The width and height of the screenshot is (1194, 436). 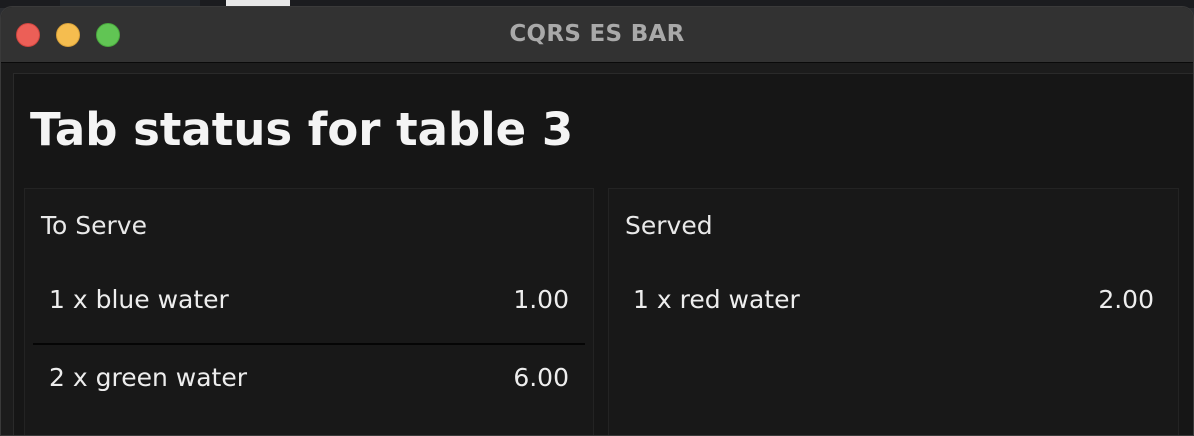 What do you see at coordinates (1126, 299) in the screenshot?
I see `item-price: 2.00` at bounding box center [1126, 299].